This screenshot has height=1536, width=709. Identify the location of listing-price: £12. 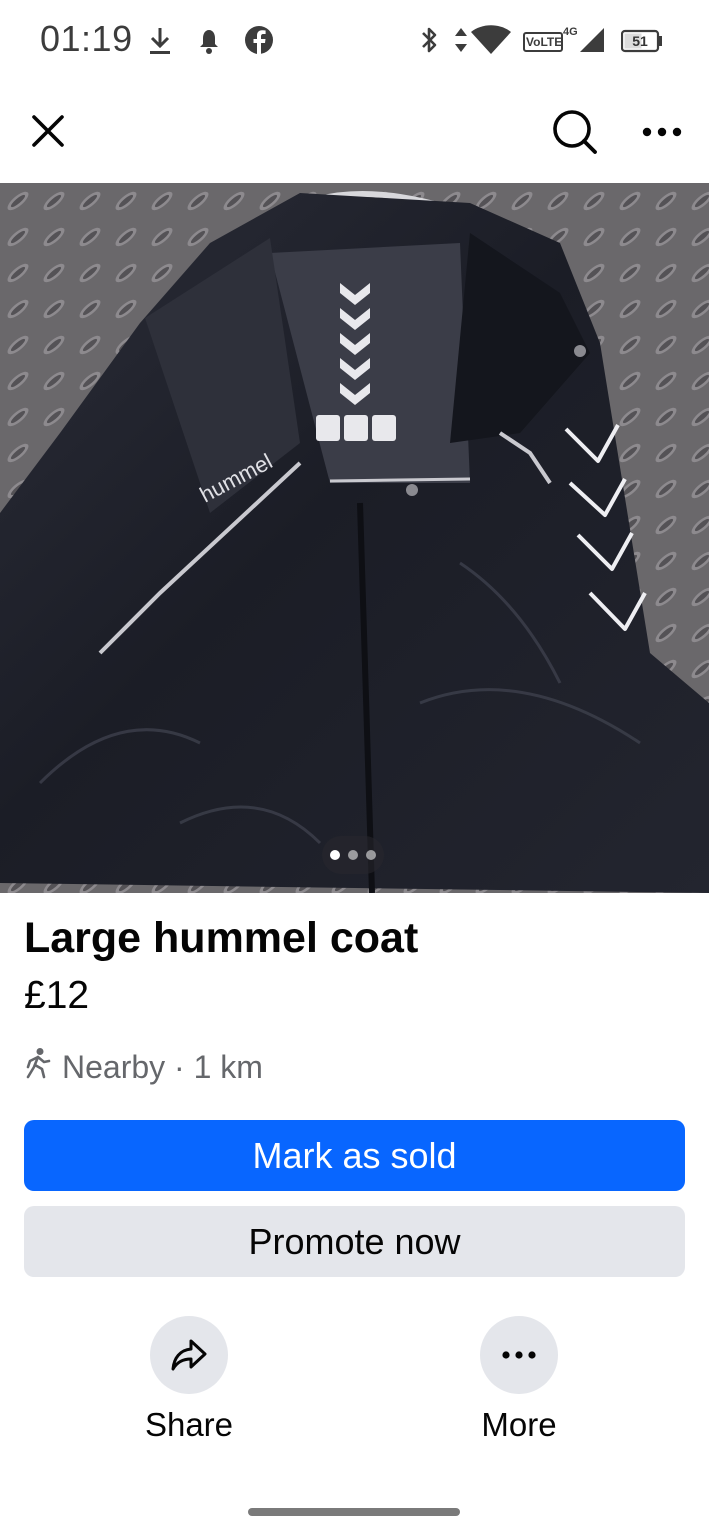
(57, 995).